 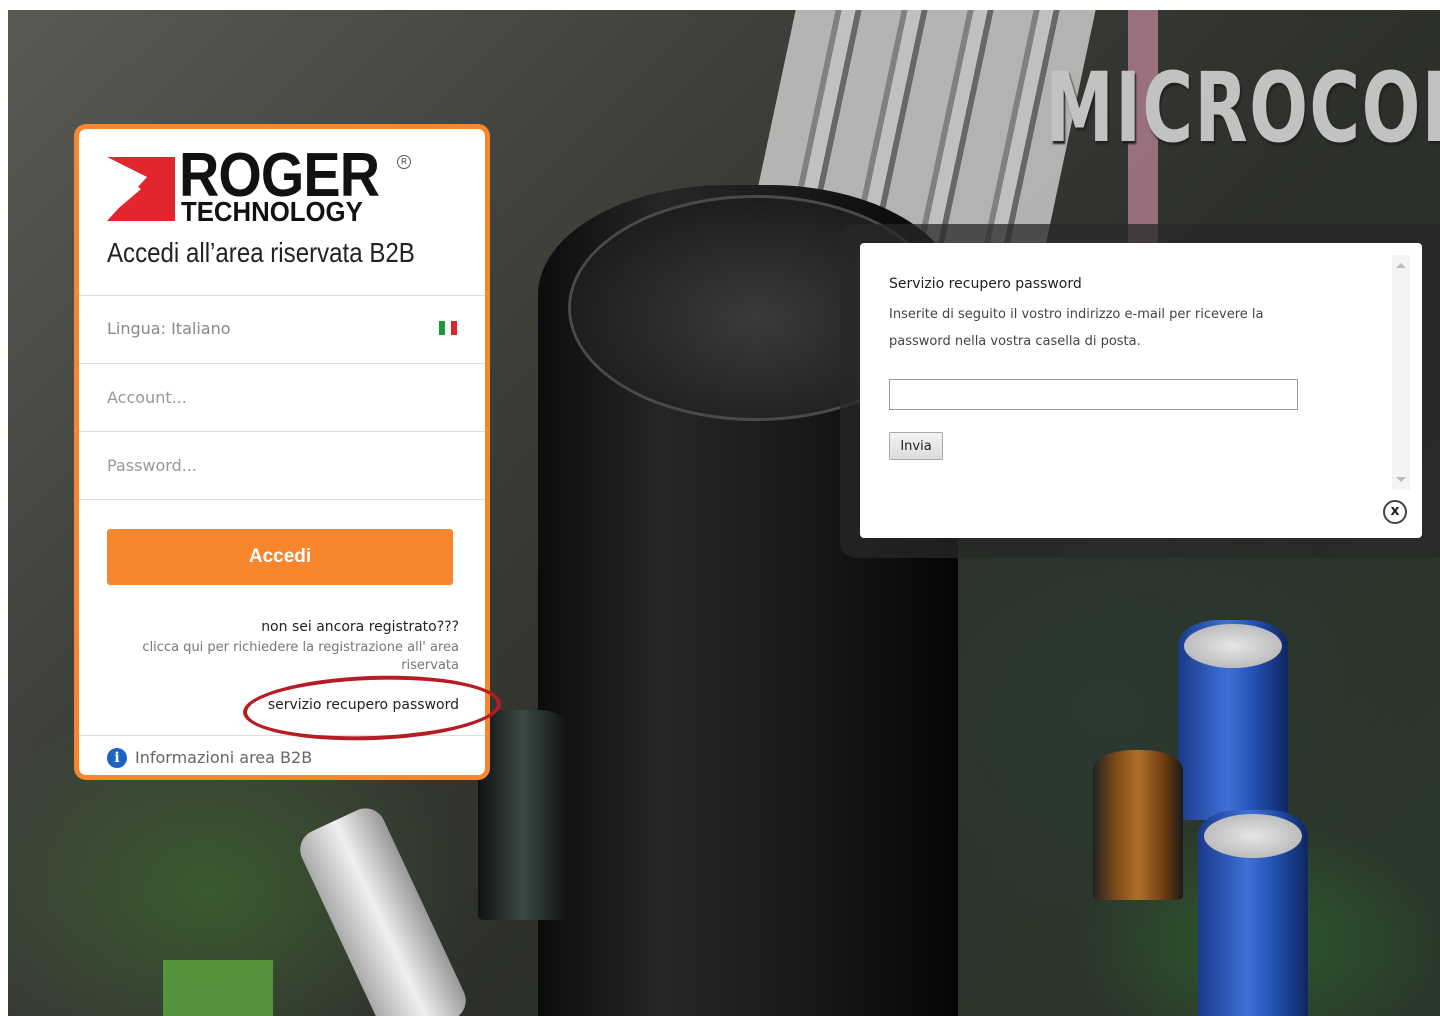 I want to click on logo-mark-icon, so click(x=141, y=189).